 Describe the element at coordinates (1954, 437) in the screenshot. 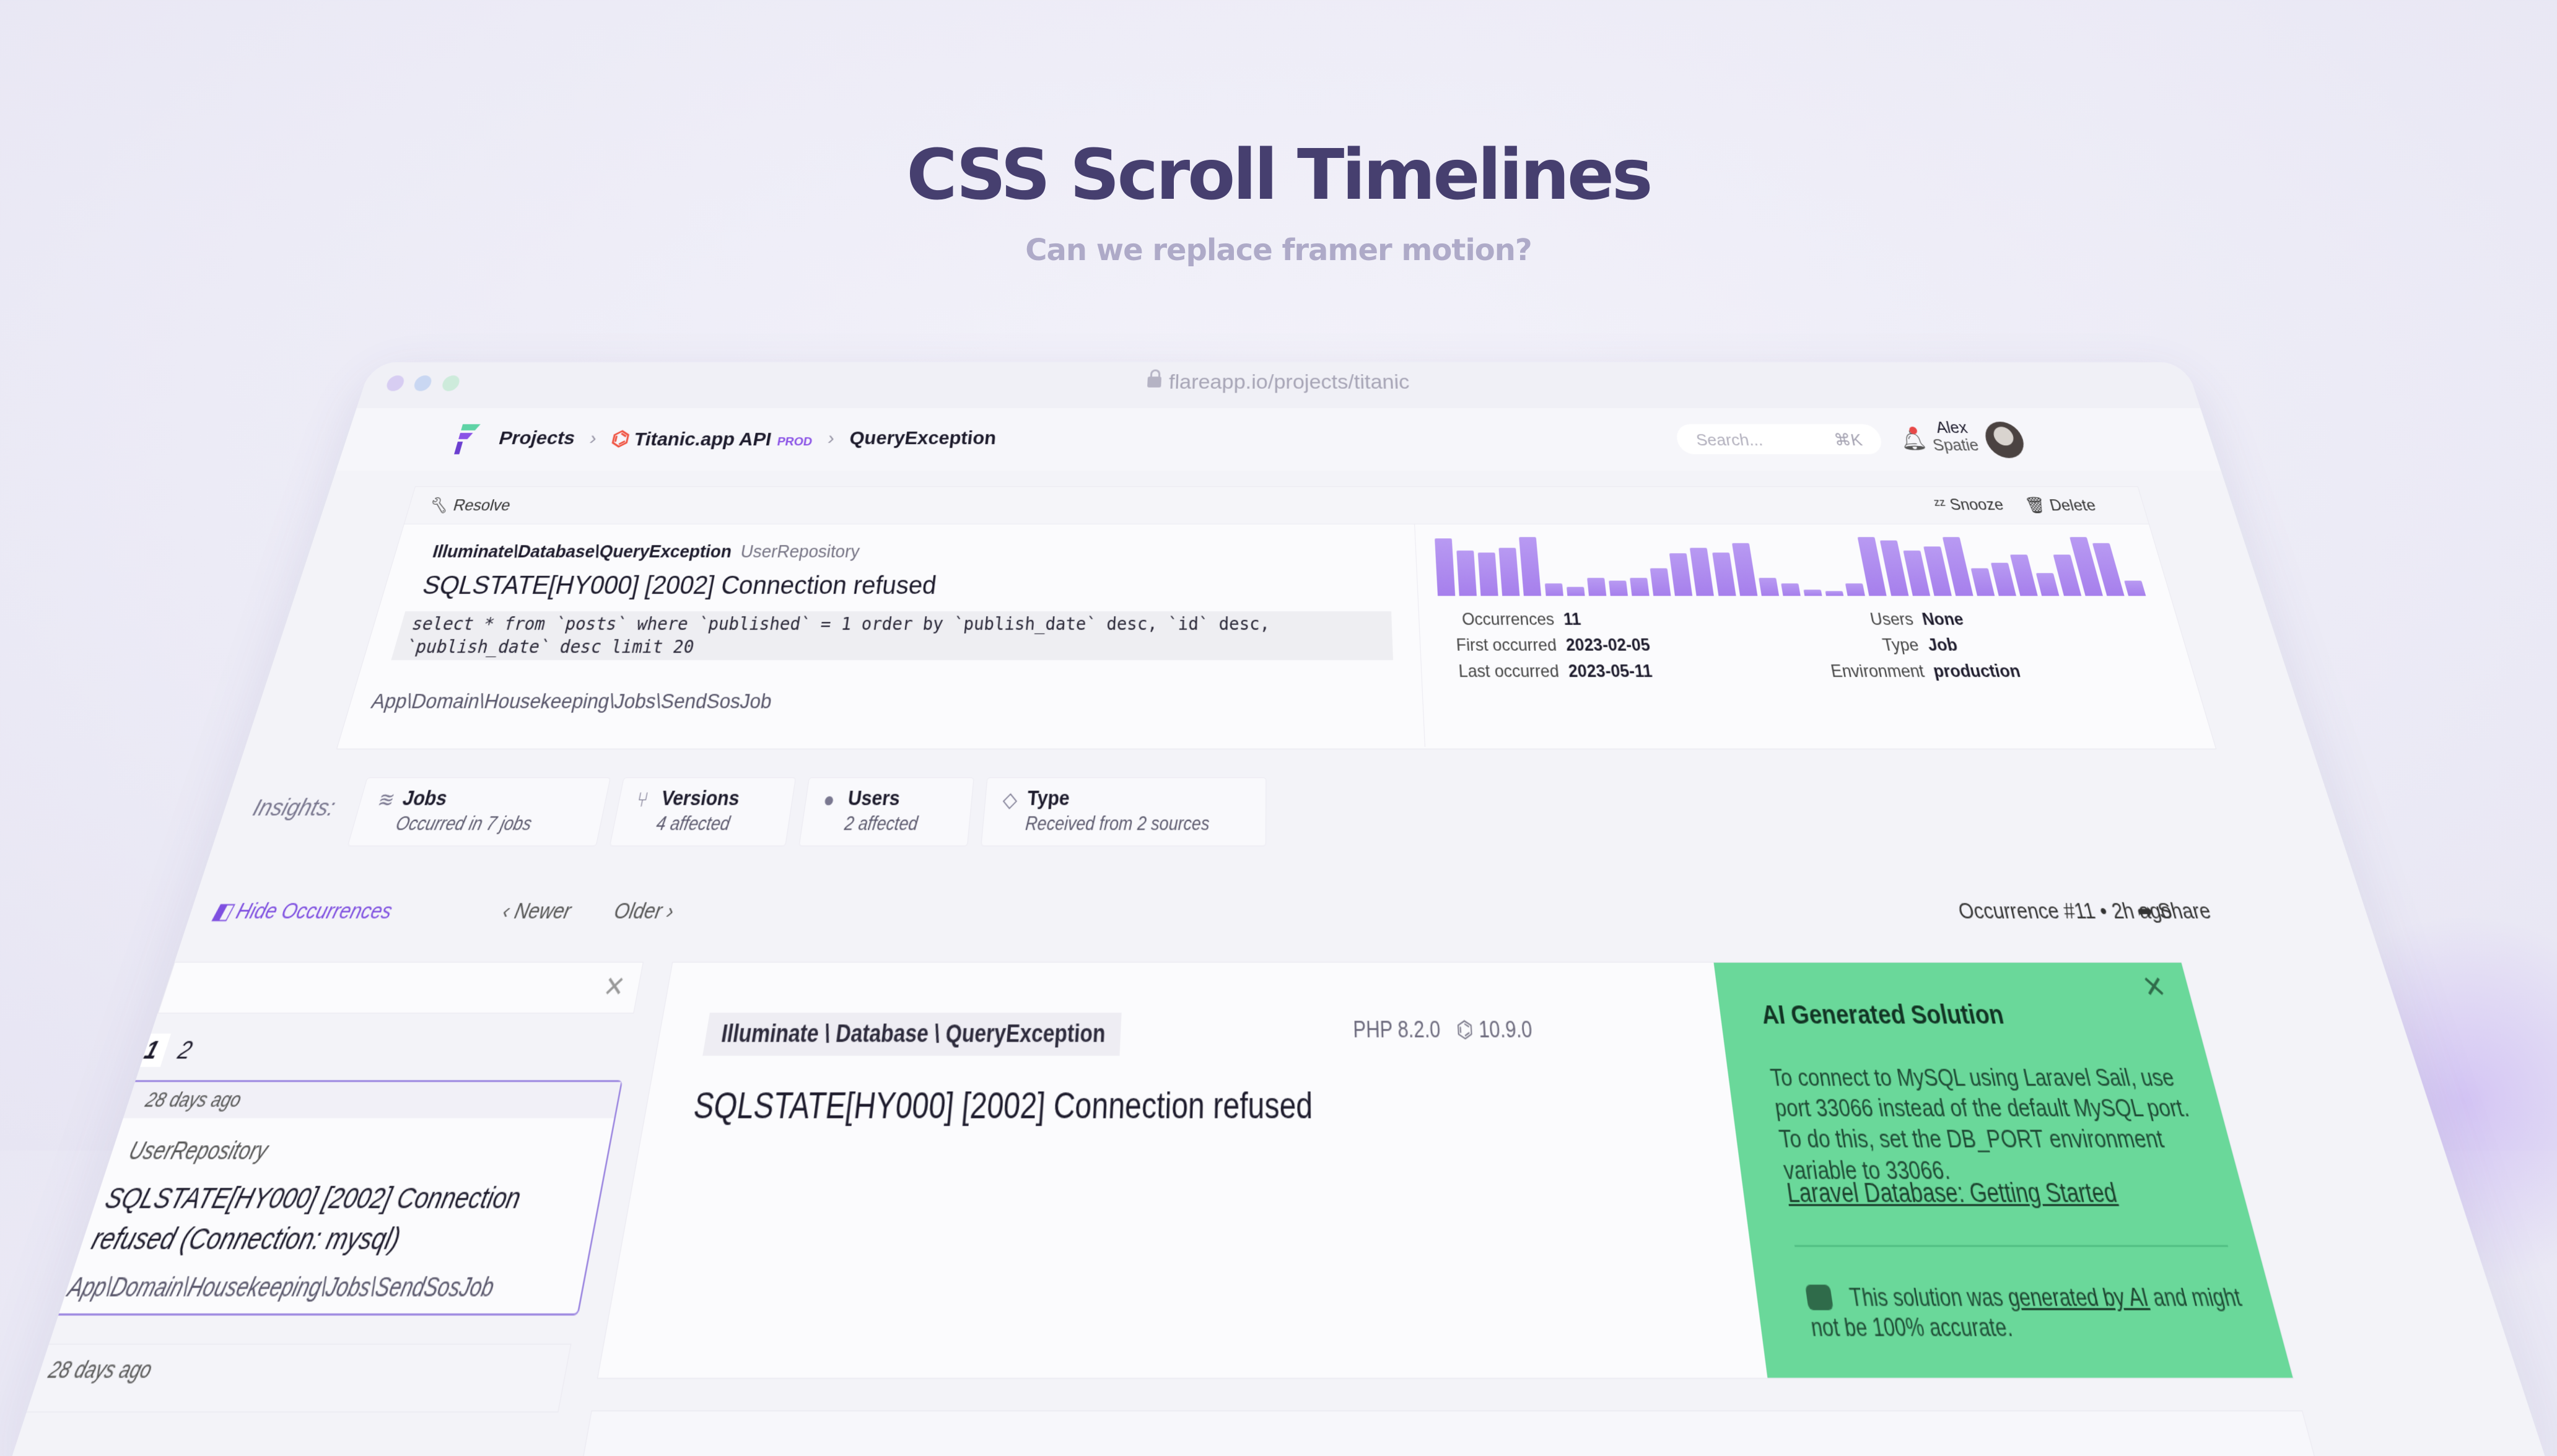

I see `user-name: Alex Spatie` at that location.